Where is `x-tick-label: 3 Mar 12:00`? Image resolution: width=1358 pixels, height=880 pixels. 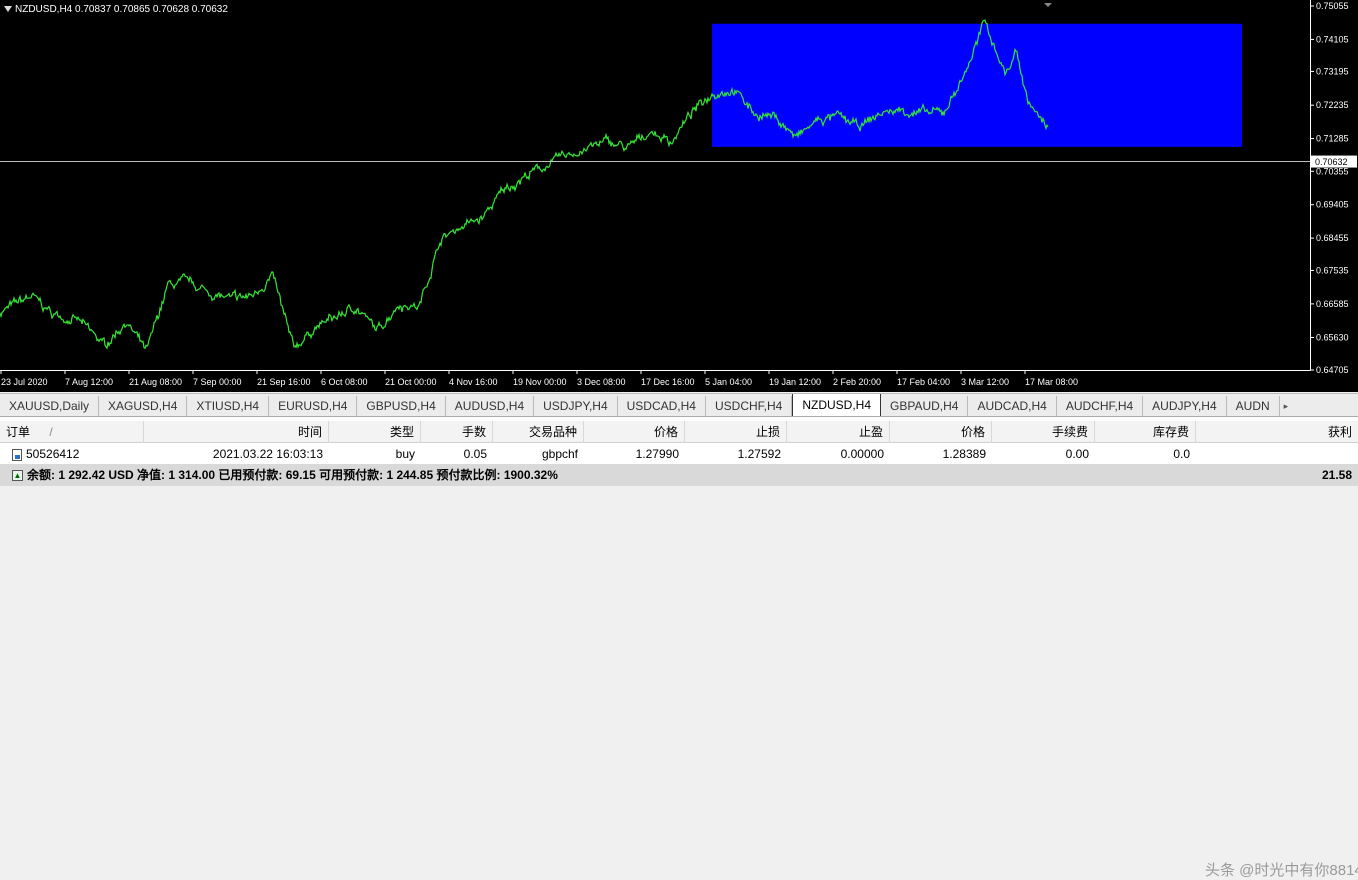
x-tick-label: 3 Mar 12:00 is located at coordinates (985, 382).